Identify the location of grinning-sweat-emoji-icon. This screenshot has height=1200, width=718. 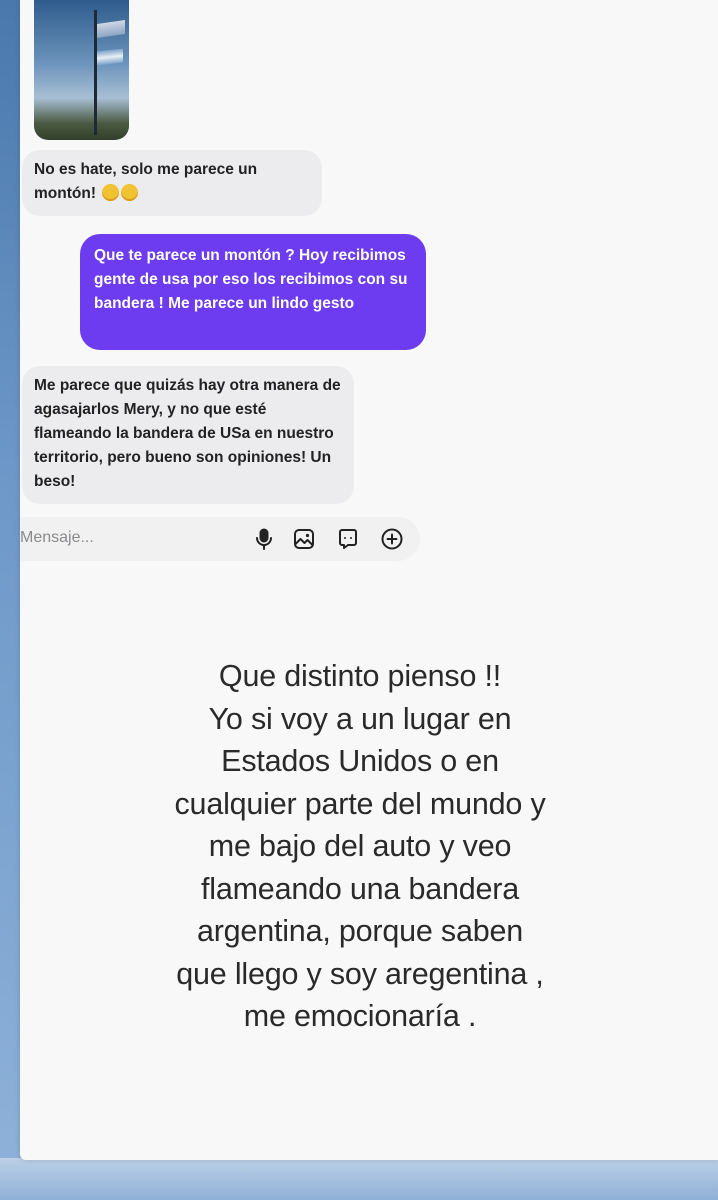
(111, 192).